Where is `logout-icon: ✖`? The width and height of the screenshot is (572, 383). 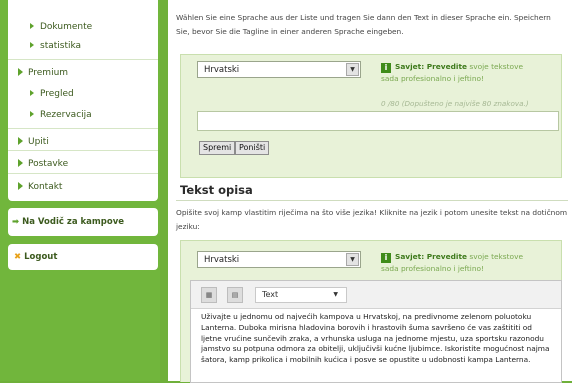 logout-icon: ✖ is located at coordinates (18, 257).